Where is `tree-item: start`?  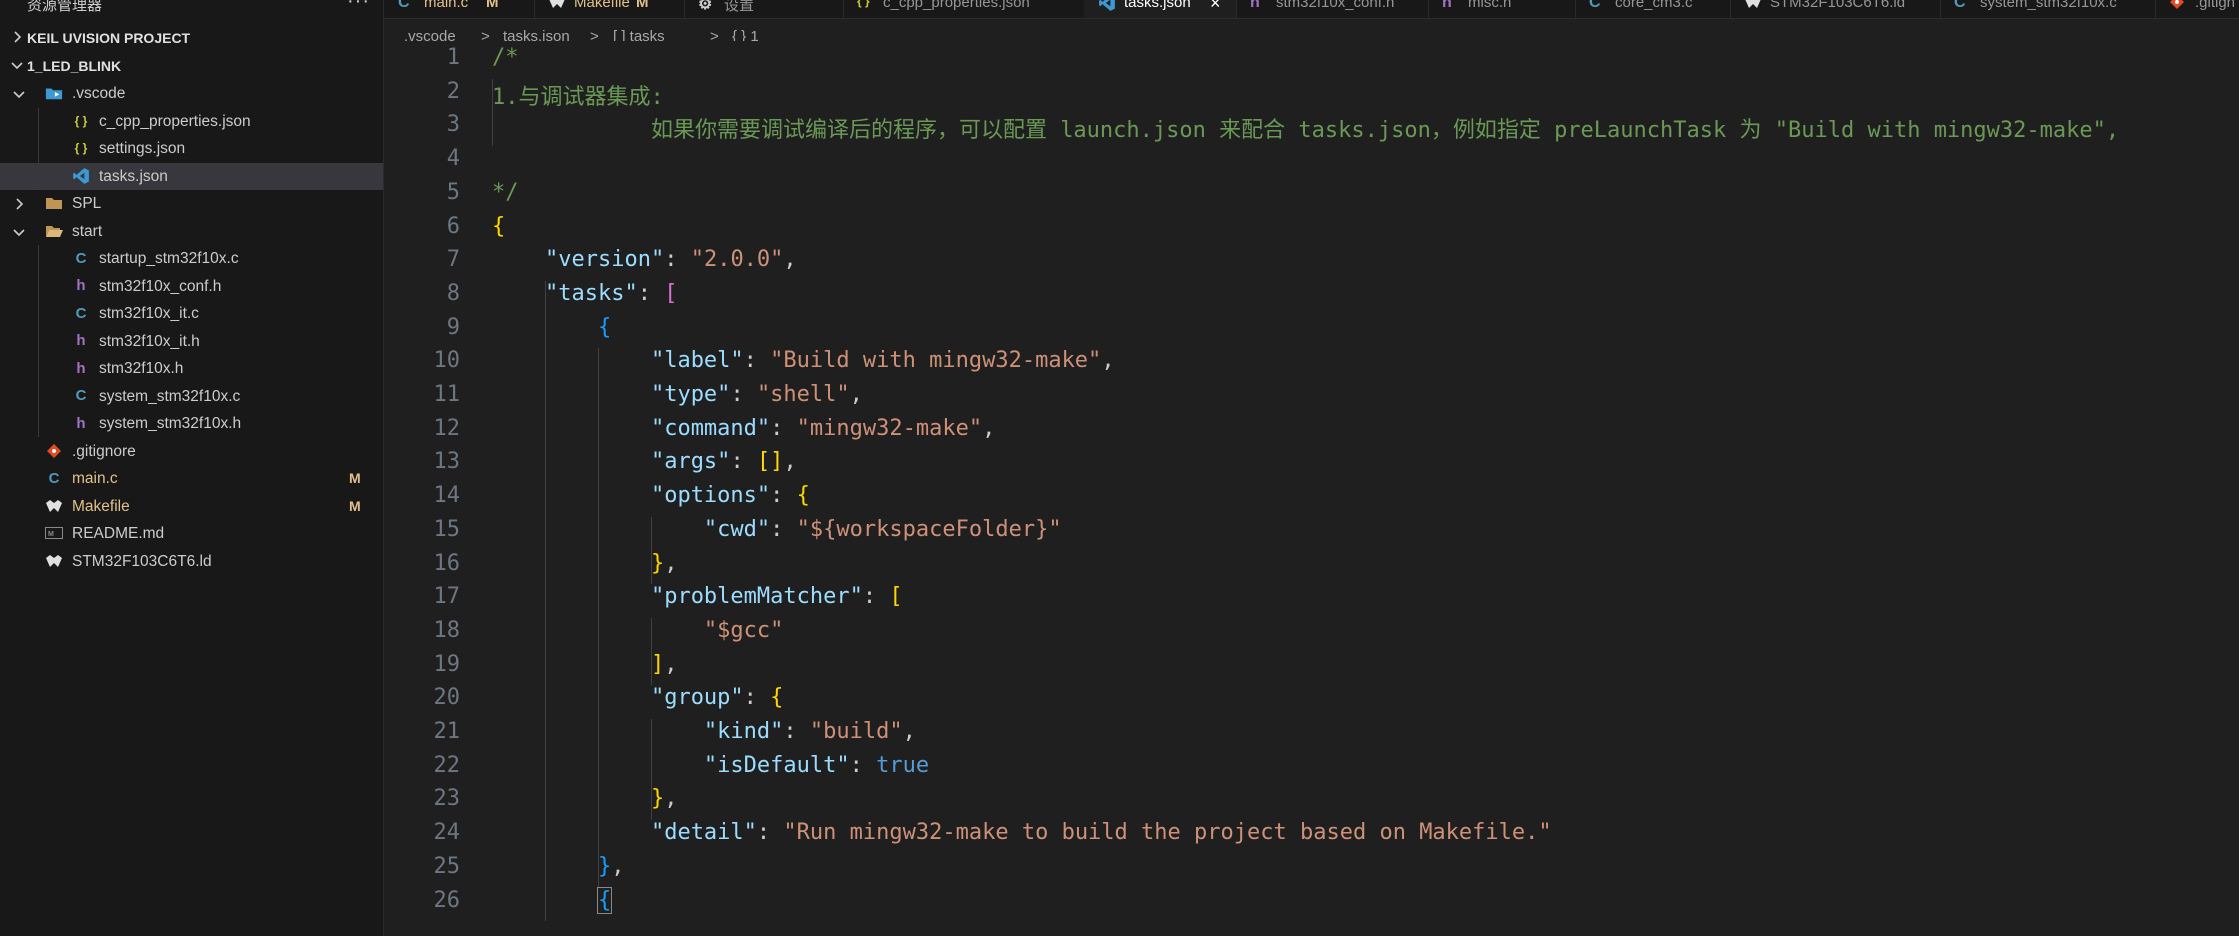
tree-item: start is located at coordinates (191, 232).